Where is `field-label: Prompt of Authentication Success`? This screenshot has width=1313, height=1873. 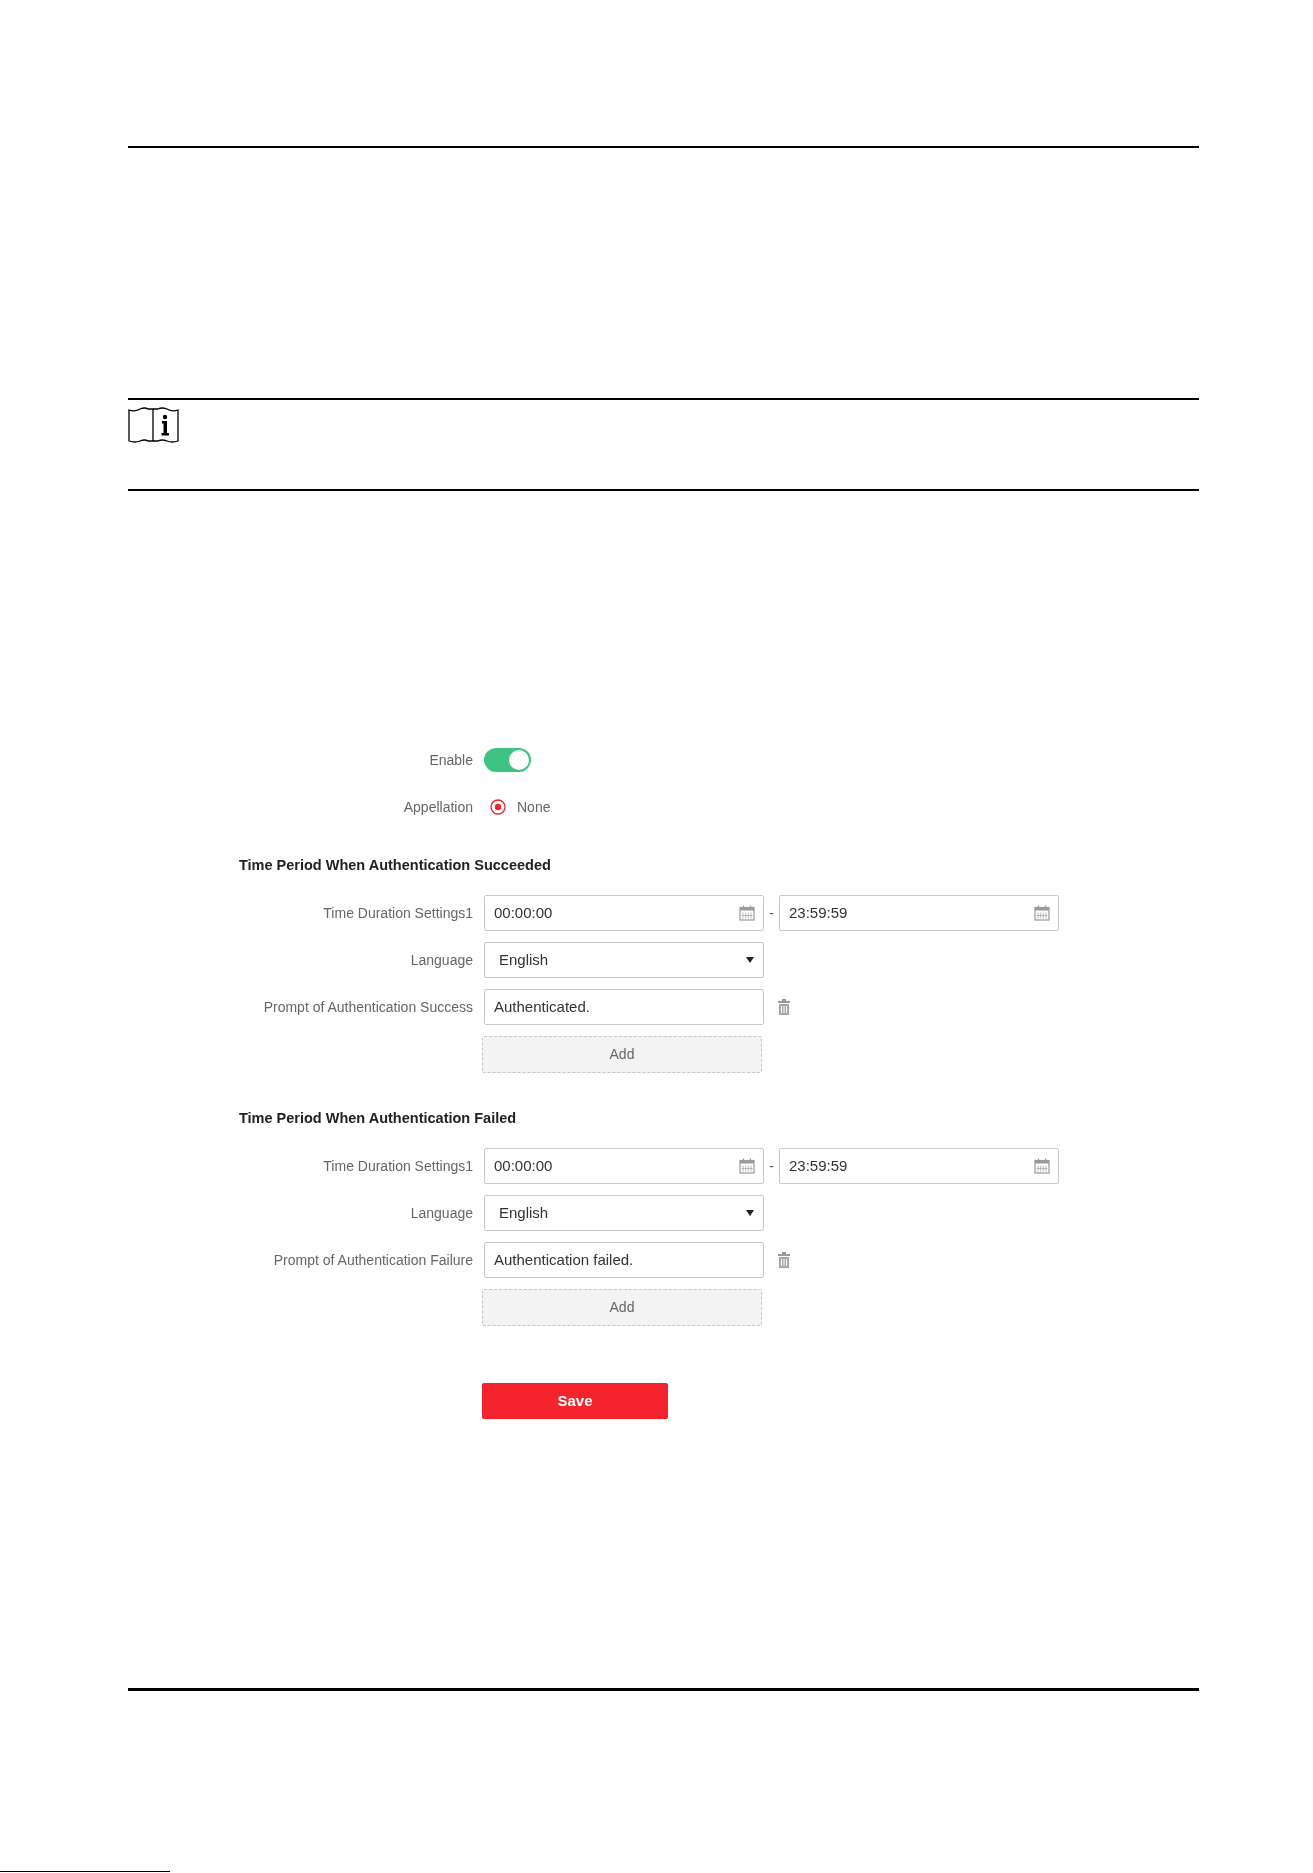 field-label: Prompt of Authentication Success is located at coordinates (368, 1007).